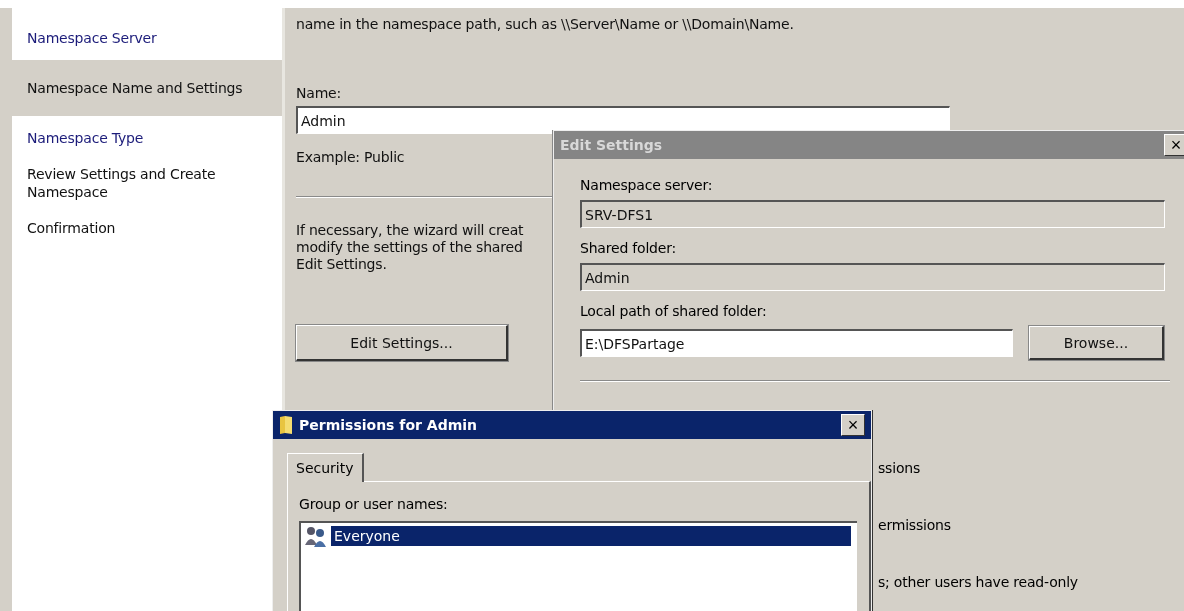 The width and height of the screenshot is (1184, 611). I want to click on intro-text: name in the namespace path, such as \\Server\Name or \\Domain\Name., so click(545, 24).